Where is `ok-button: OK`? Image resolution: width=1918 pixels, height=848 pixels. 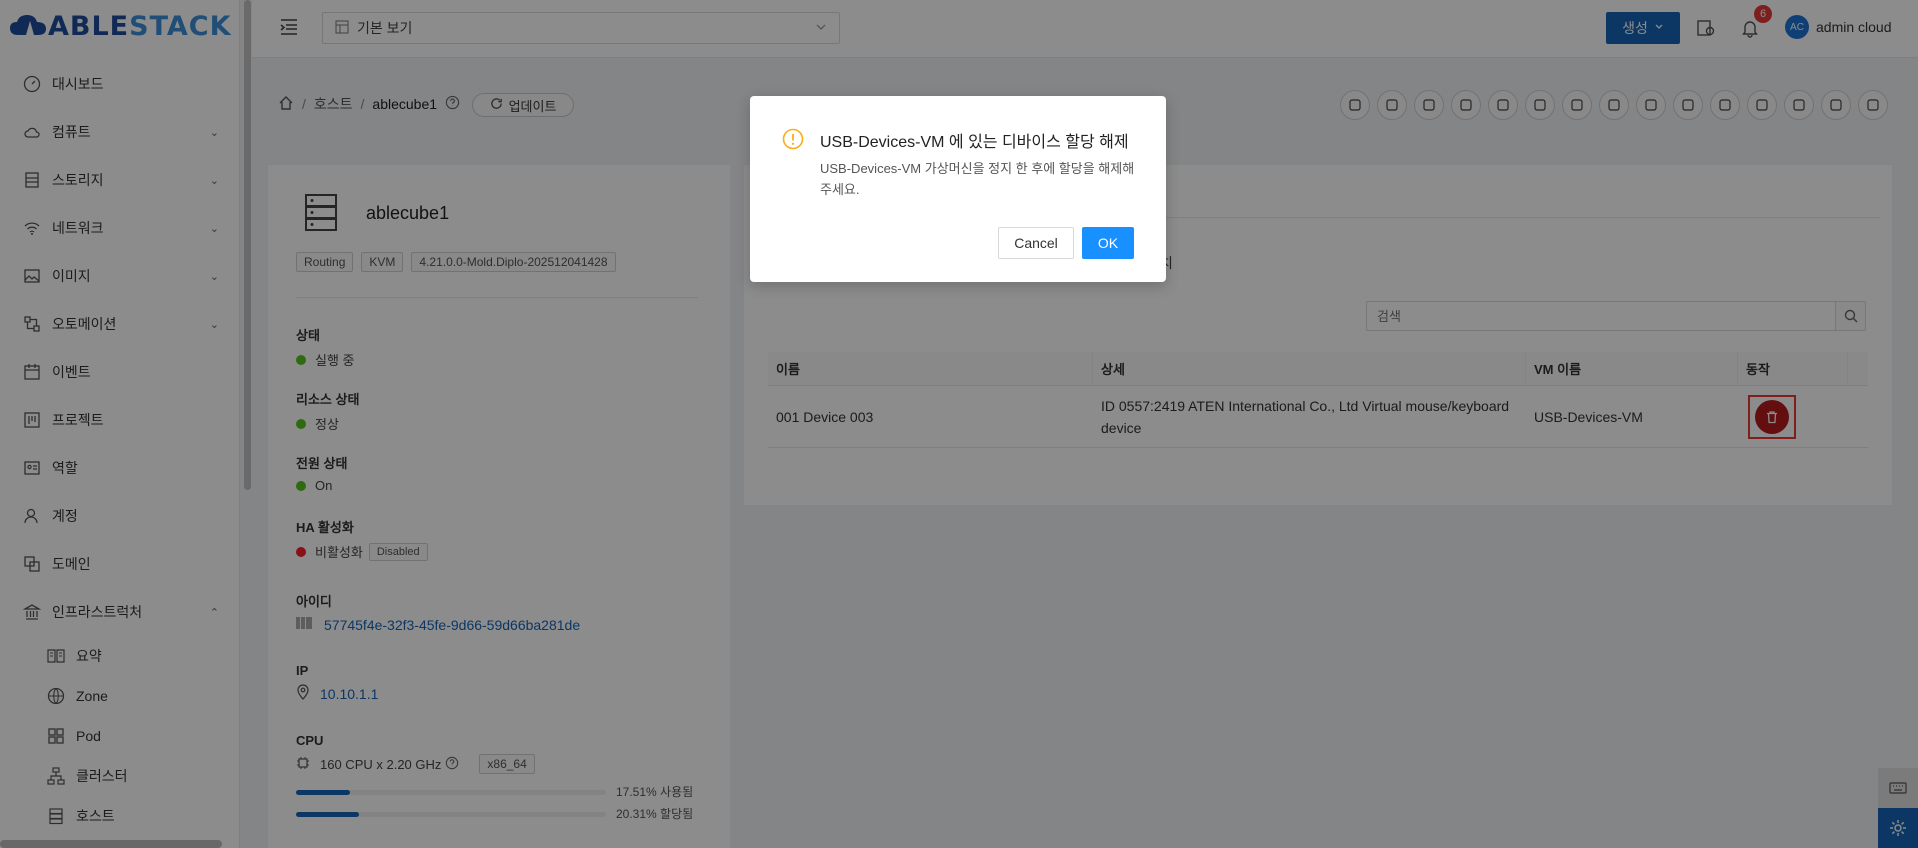 ok-button: OK is located at coordinates (1108, 243).